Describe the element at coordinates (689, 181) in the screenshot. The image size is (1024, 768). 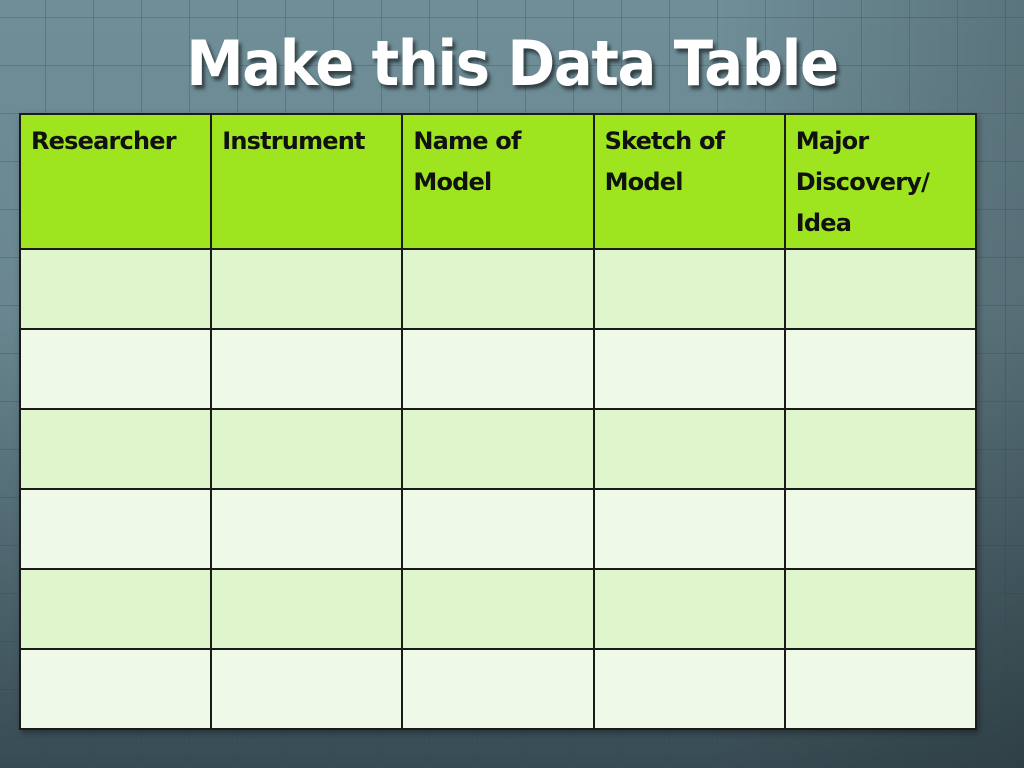
I see `header-sketch-of-model: Sketch of Model` at that location.